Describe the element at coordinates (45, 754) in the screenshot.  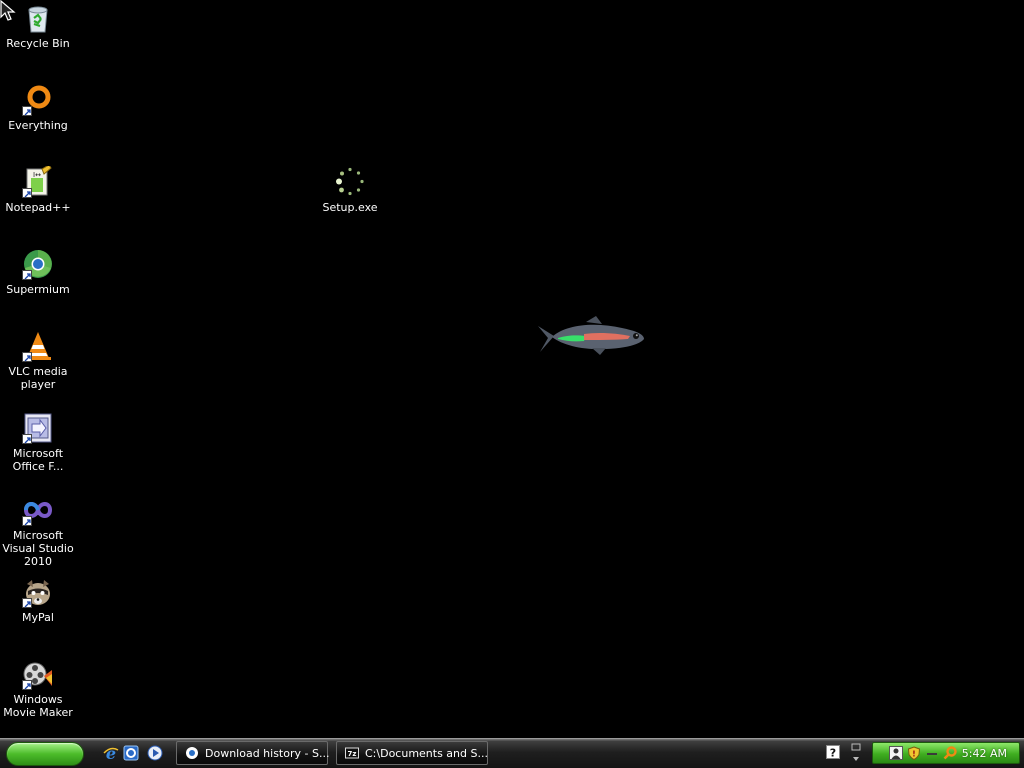
I see `start-button` at that location.